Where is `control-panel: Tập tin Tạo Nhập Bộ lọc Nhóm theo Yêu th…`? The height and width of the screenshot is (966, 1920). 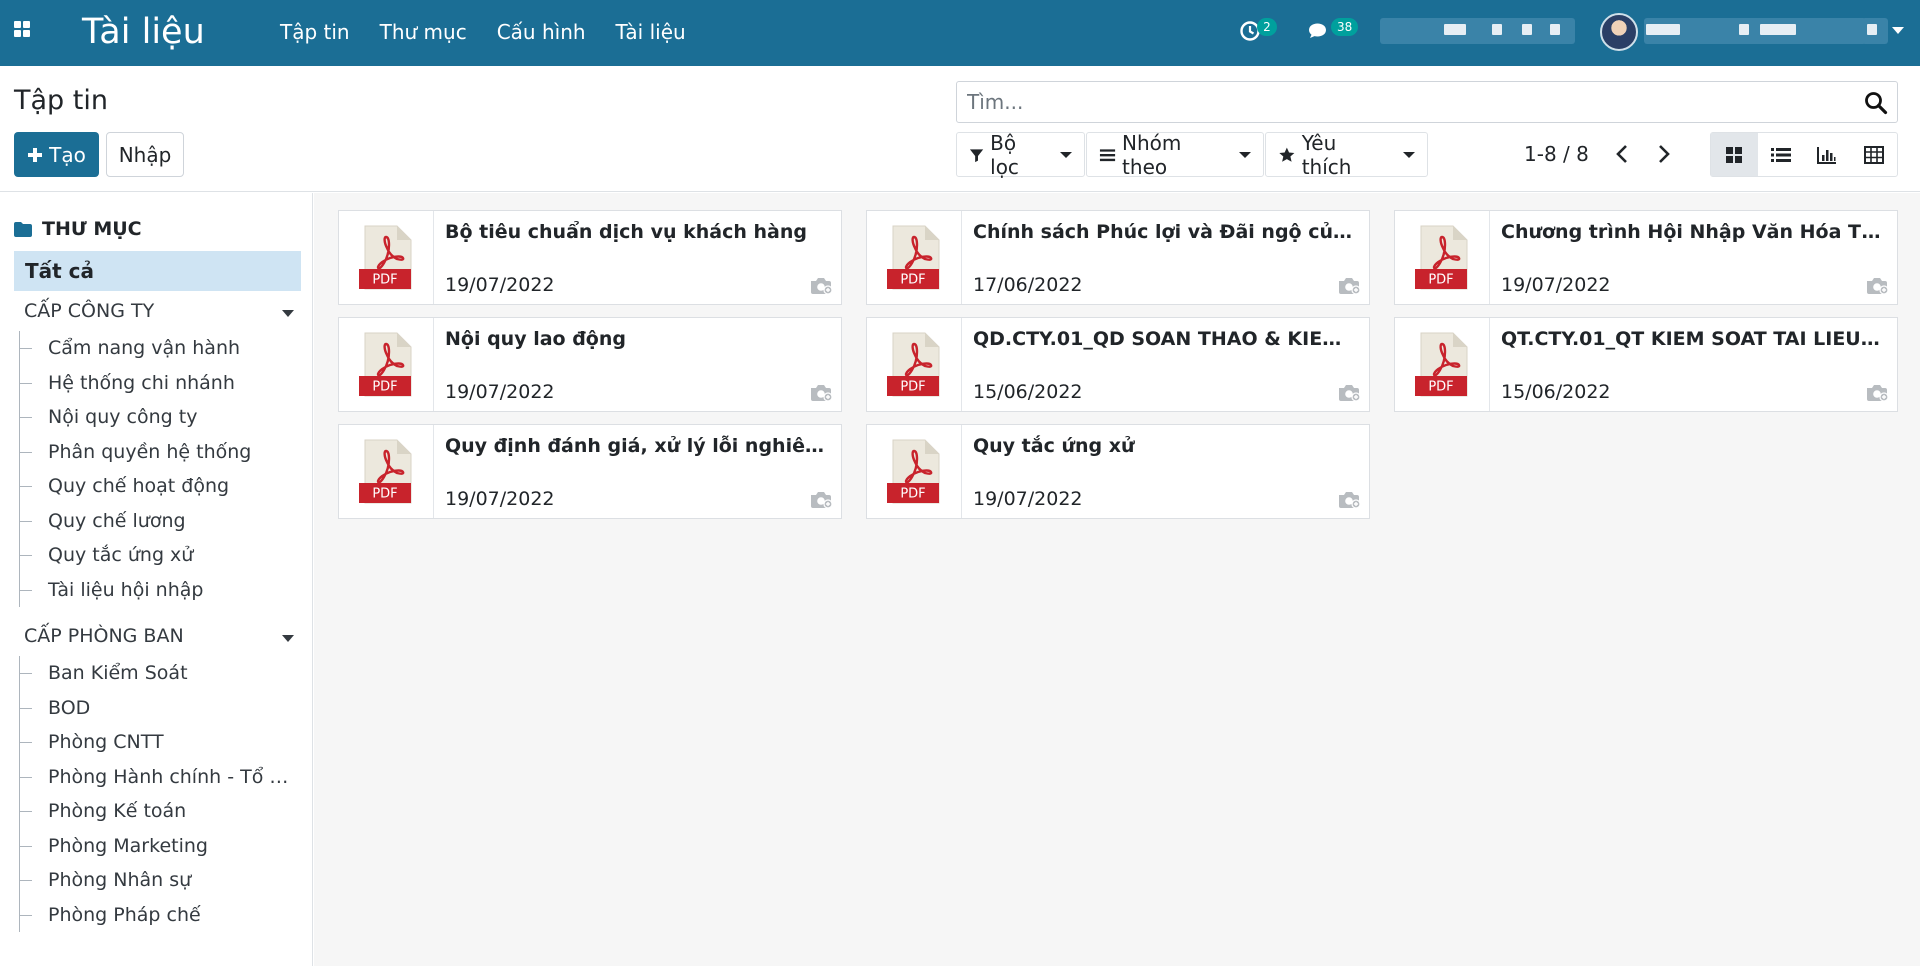
control-panel: Tập tin Tạo Nhập Bộ lọc Nhóm theo Yêu th… is located at coordinates (960, 129).